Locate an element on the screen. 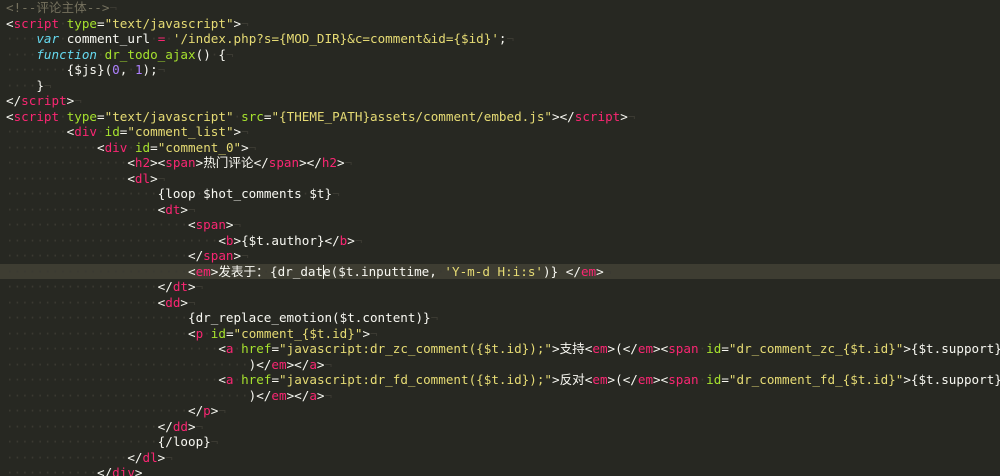 The height and width of the screenshot is (476, 1000). code-token: {dr_dat is located at coordinates (297, 271).